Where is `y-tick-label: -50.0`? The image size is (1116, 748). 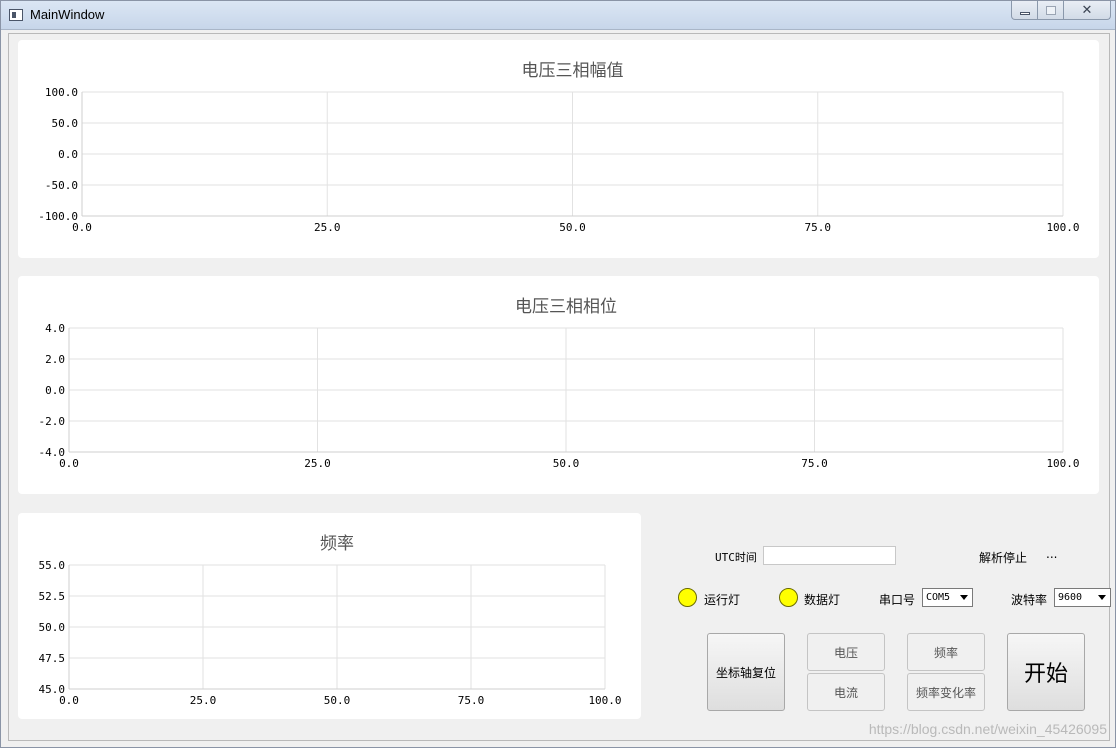 y-tick-label: -50.0 is located at coordinates (61, 185).